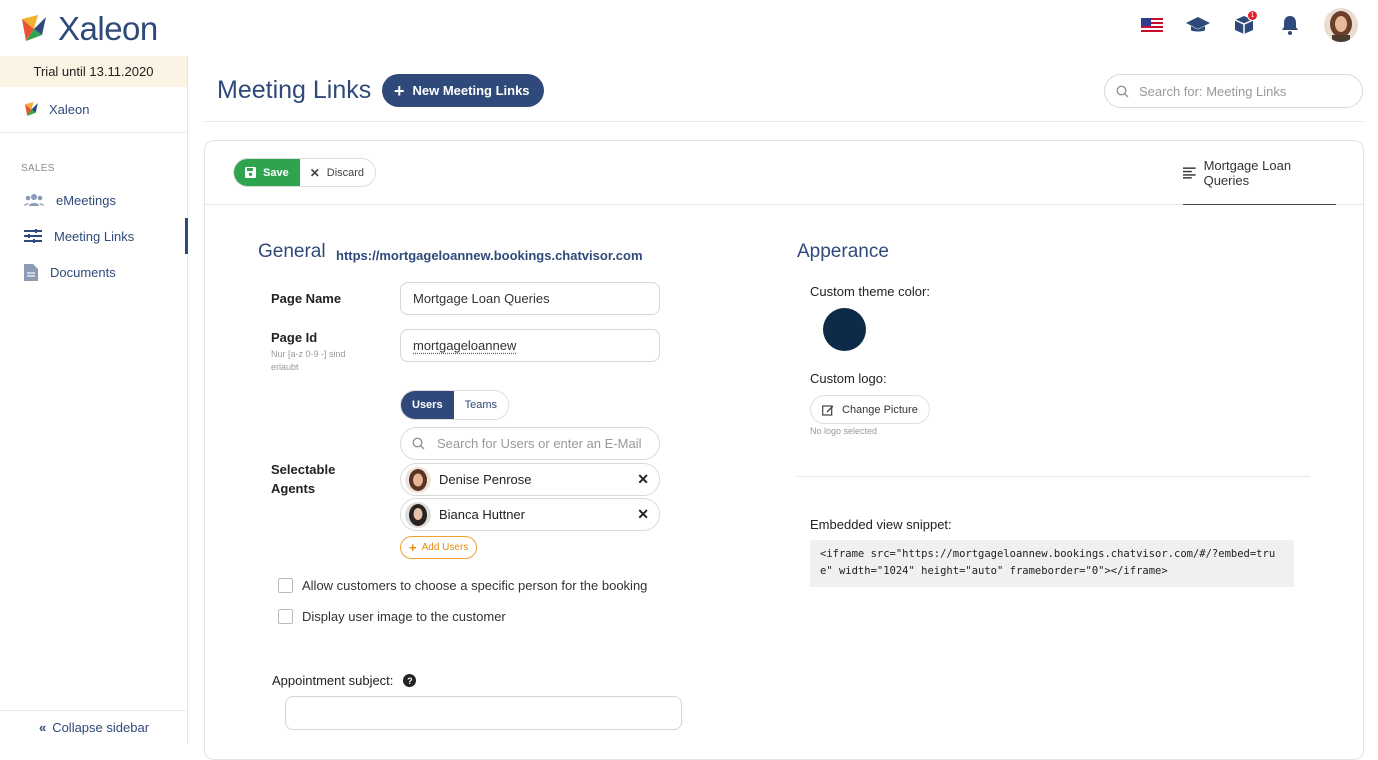 The image size is (1378, 760). I want to click on selectable-agents-label: Selectable Agents, so click(316, 479).